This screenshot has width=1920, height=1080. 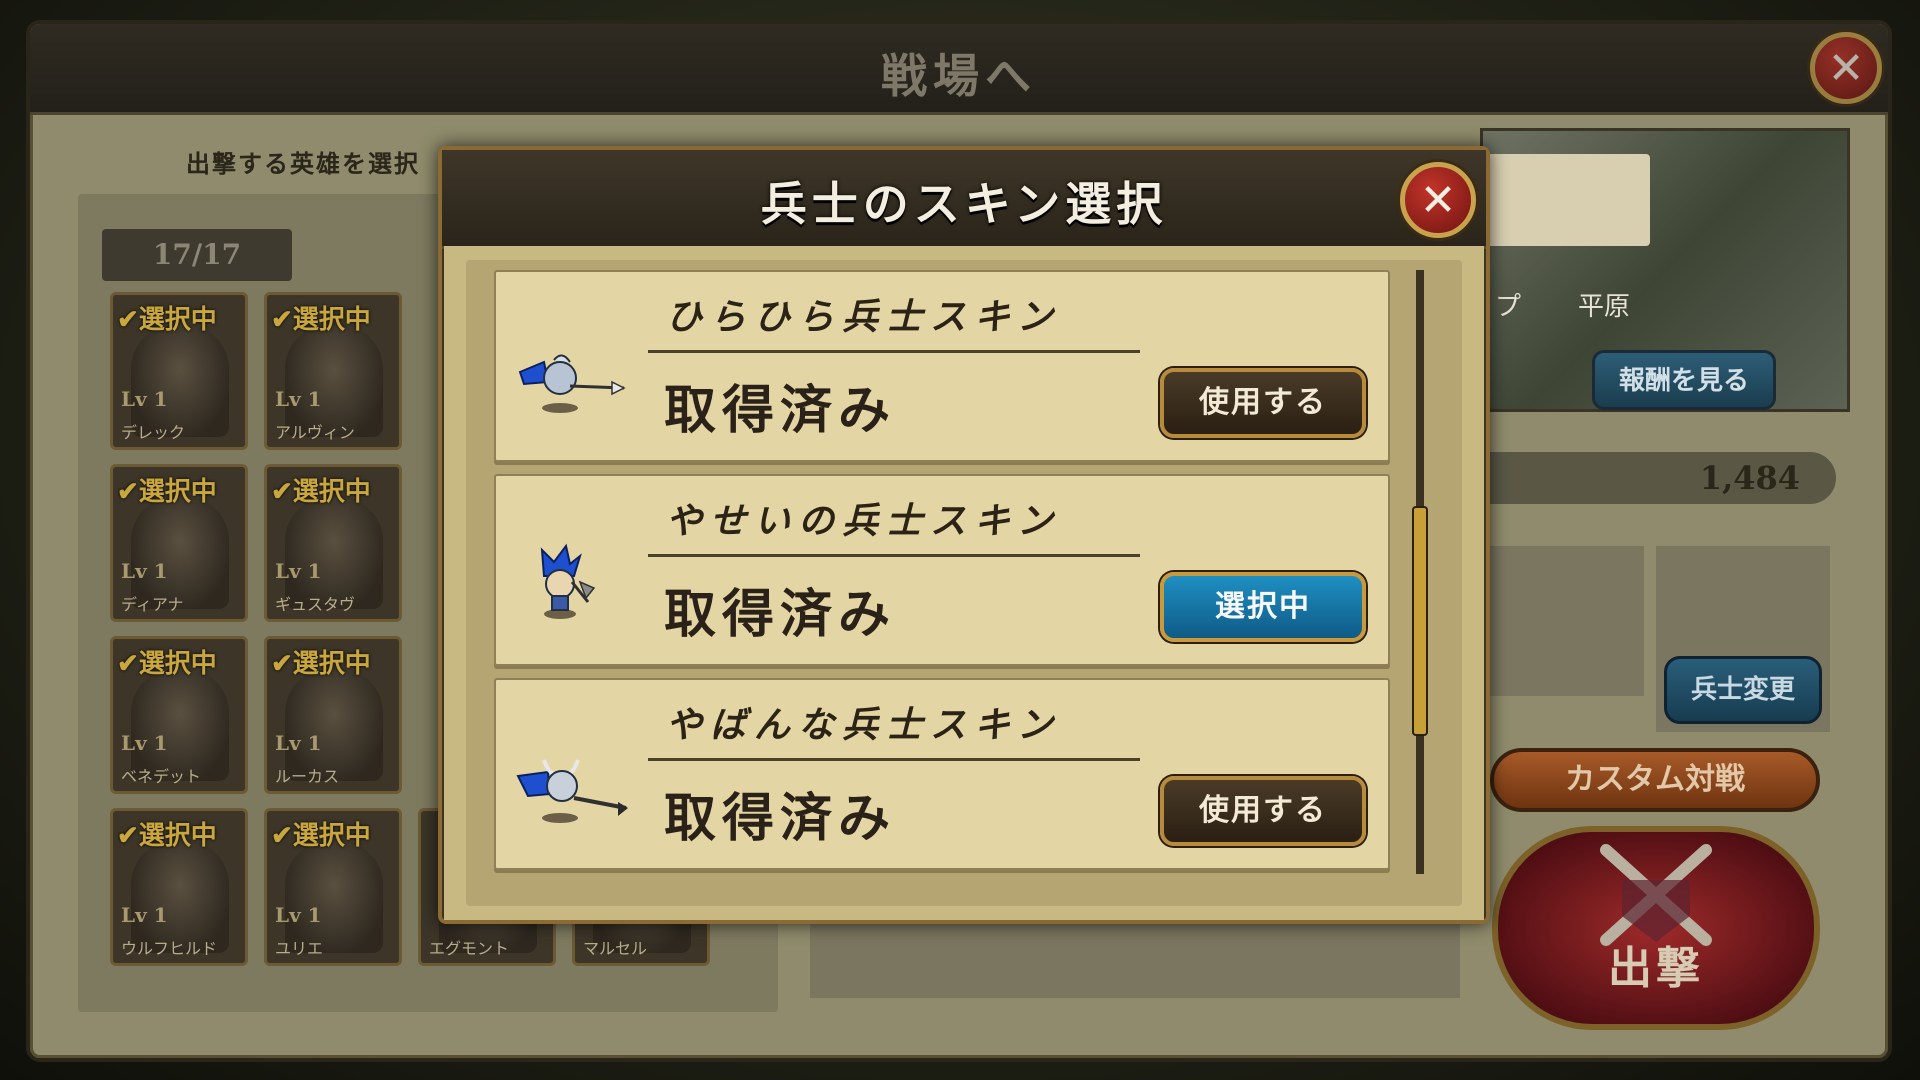 What do you see at coordinates (942, 366) in the screenshot?
I see `skin-row: ひらひら兵士スキン 取得済み 使用する` at bounding box center [942, 366].